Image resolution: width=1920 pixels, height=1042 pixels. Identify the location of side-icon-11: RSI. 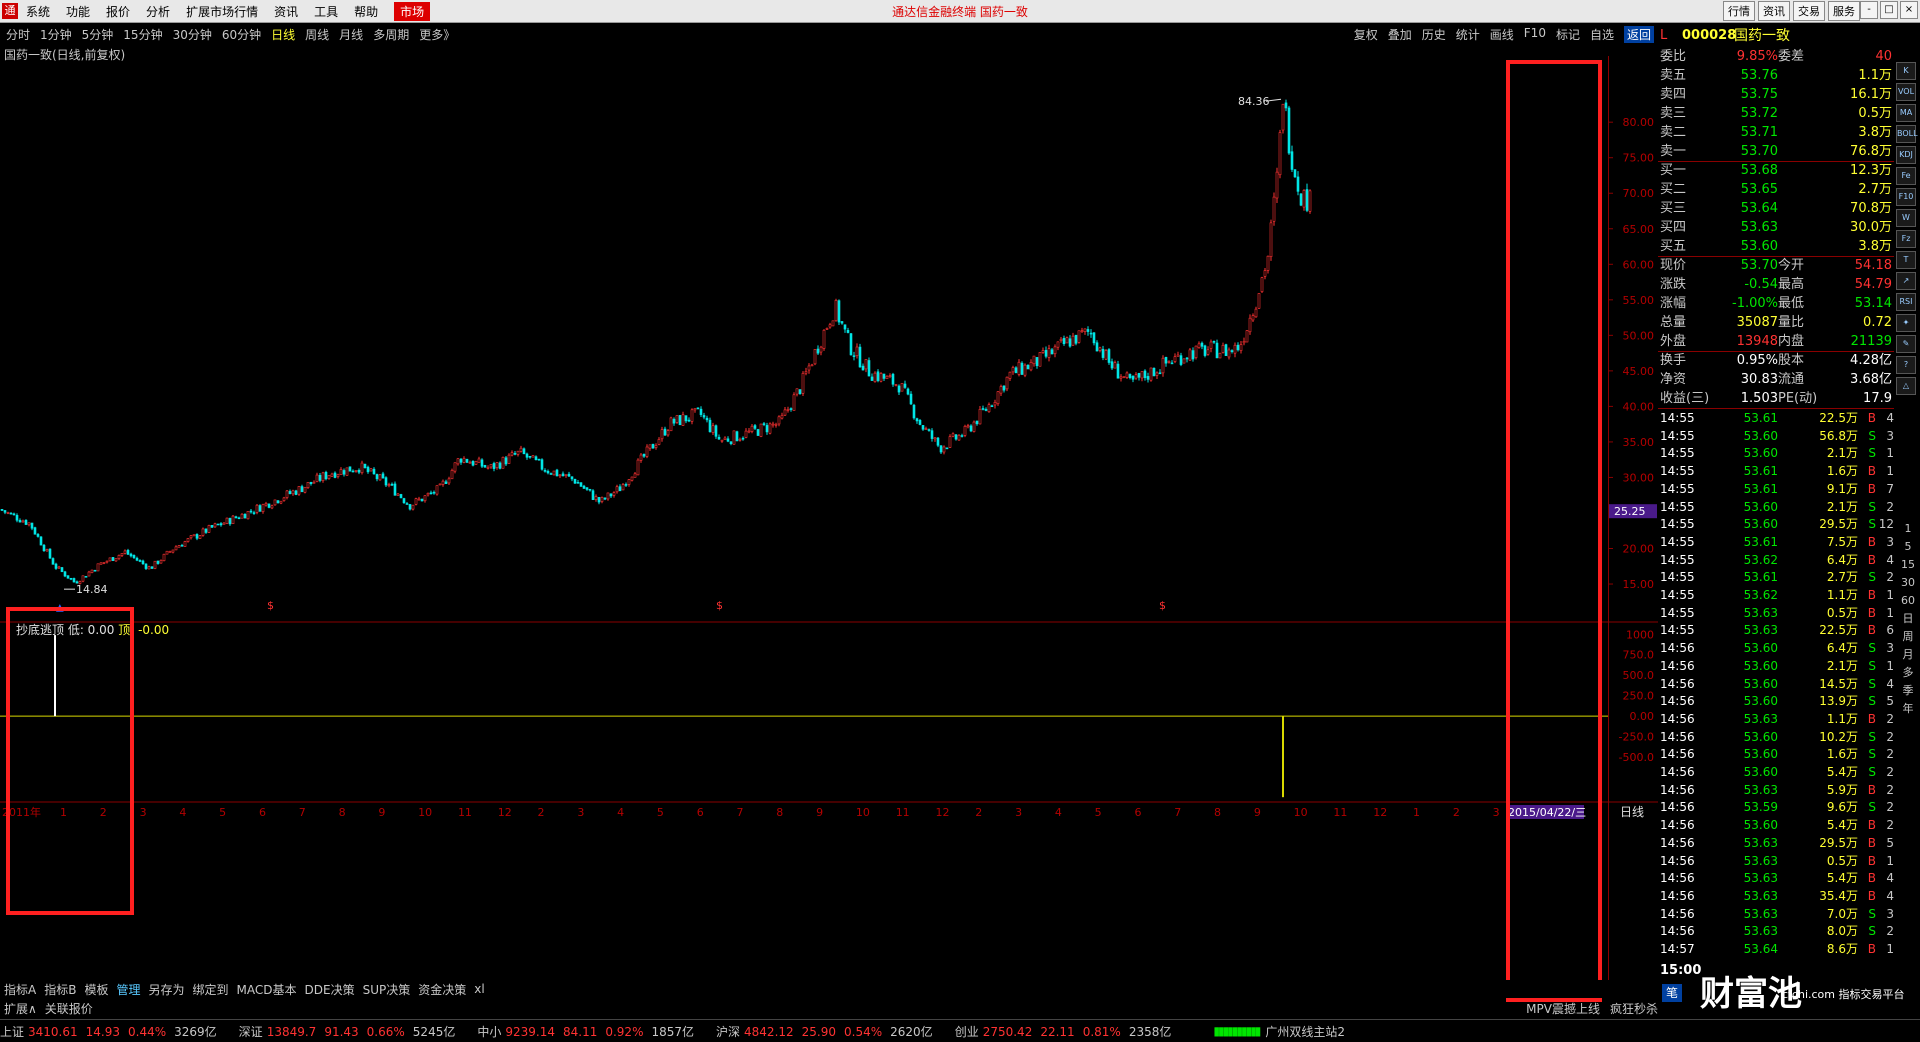
(1906, 302).